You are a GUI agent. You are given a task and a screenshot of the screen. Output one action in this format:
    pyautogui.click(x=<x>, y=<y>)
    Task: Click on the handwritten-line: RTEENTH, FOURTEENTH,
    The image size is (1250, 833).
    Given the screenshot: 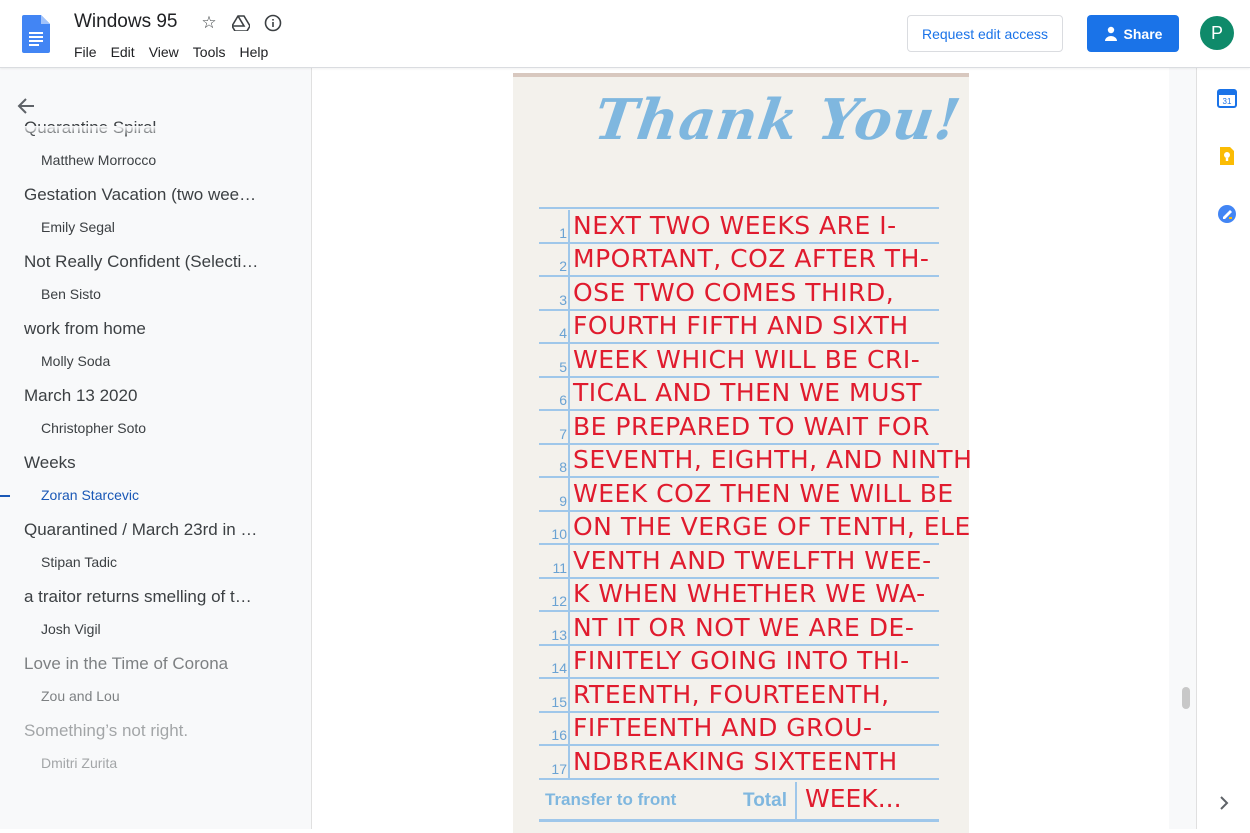 What is the action you would take?
    pyautogui.click(x=731, y=694)
    